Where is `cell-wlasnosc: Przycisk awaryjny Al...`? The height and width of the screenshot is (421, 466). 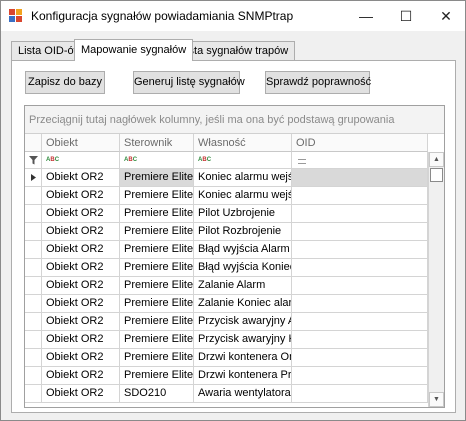
cell-wlasnosc: Przycisk awaryjny Al... is located at coordinates (243, 322).